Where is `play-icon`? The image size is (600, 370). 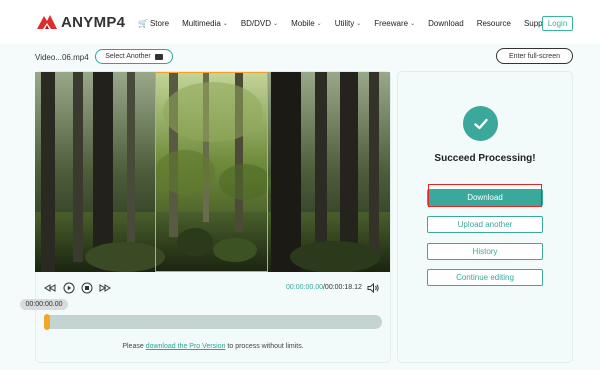
play-icon is located at coordinates (69, 288).